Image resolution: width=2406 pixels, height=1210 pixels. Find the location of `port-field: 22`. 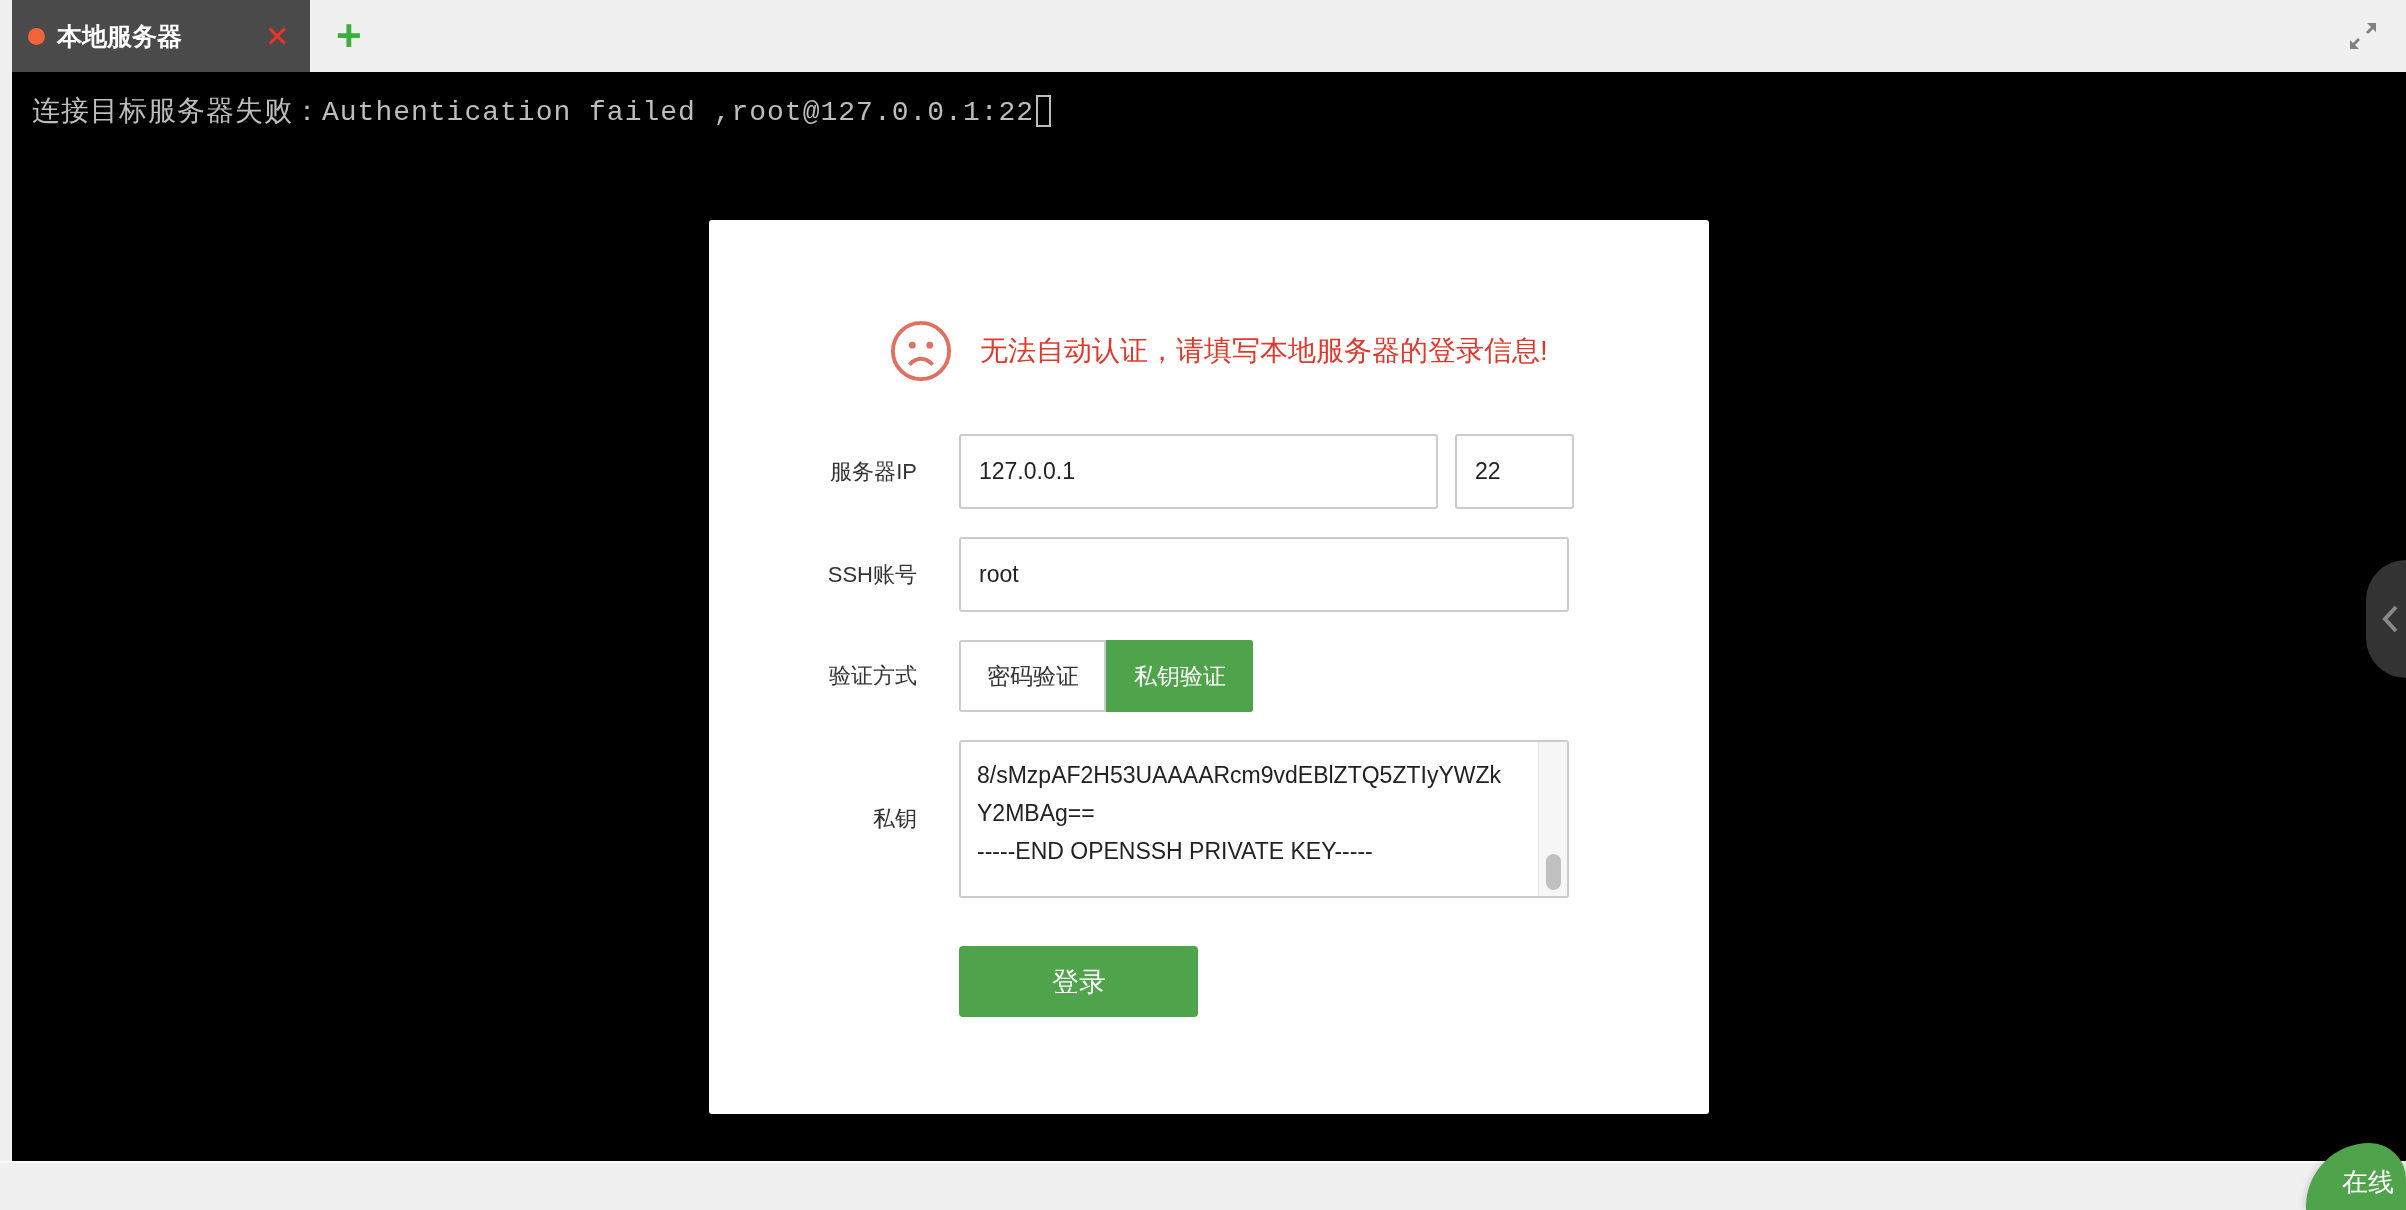

port-field: 22 is located at coordinates (1514, 471).